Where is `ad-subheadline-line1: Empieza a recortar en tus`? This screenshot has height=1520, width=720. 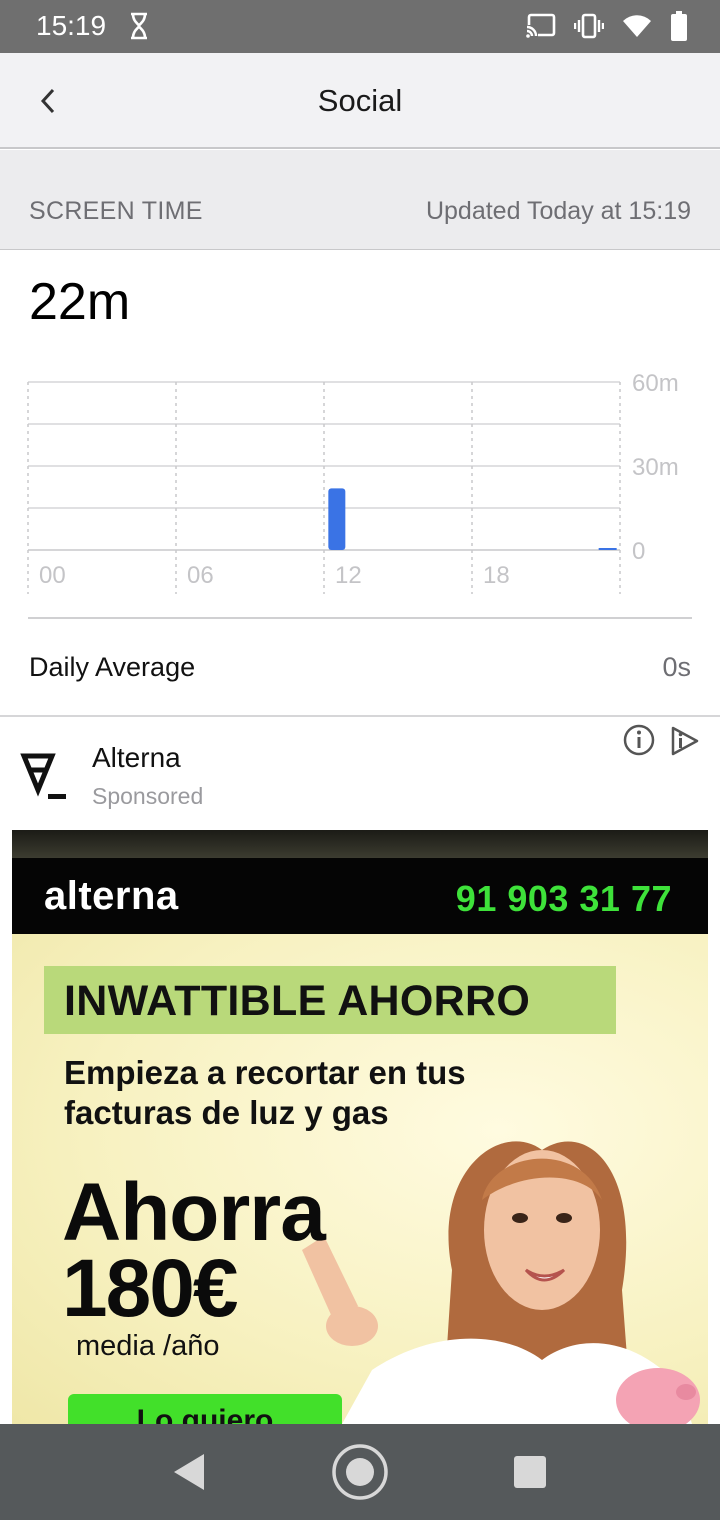
ad-subheadline-line1: Empieza a recortar en tus is located at coordinates (265, 1072).